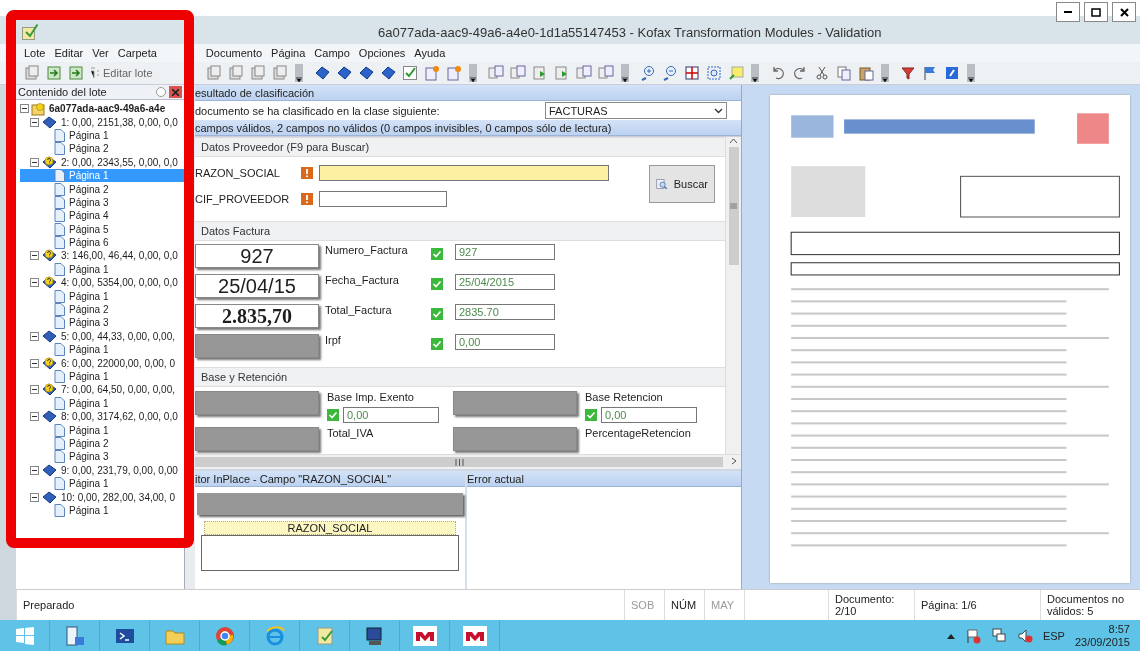 This screenshot has width=1140, height=651. Describe the element at coordinates (330, 553) in the screenshot. I see `editor-field` at that location.